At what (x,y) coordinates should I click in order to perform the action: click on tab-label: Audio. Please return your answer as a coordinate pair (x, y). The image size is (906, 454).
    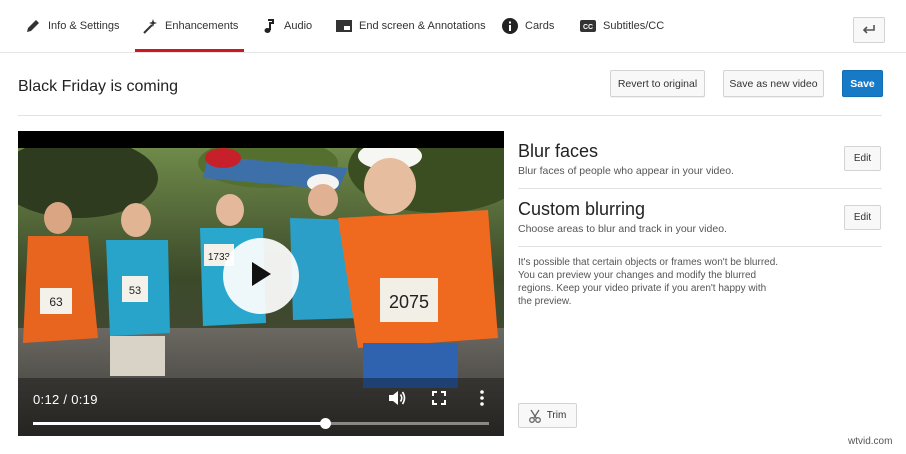
    Looking at the image, I should click on (298, 25).